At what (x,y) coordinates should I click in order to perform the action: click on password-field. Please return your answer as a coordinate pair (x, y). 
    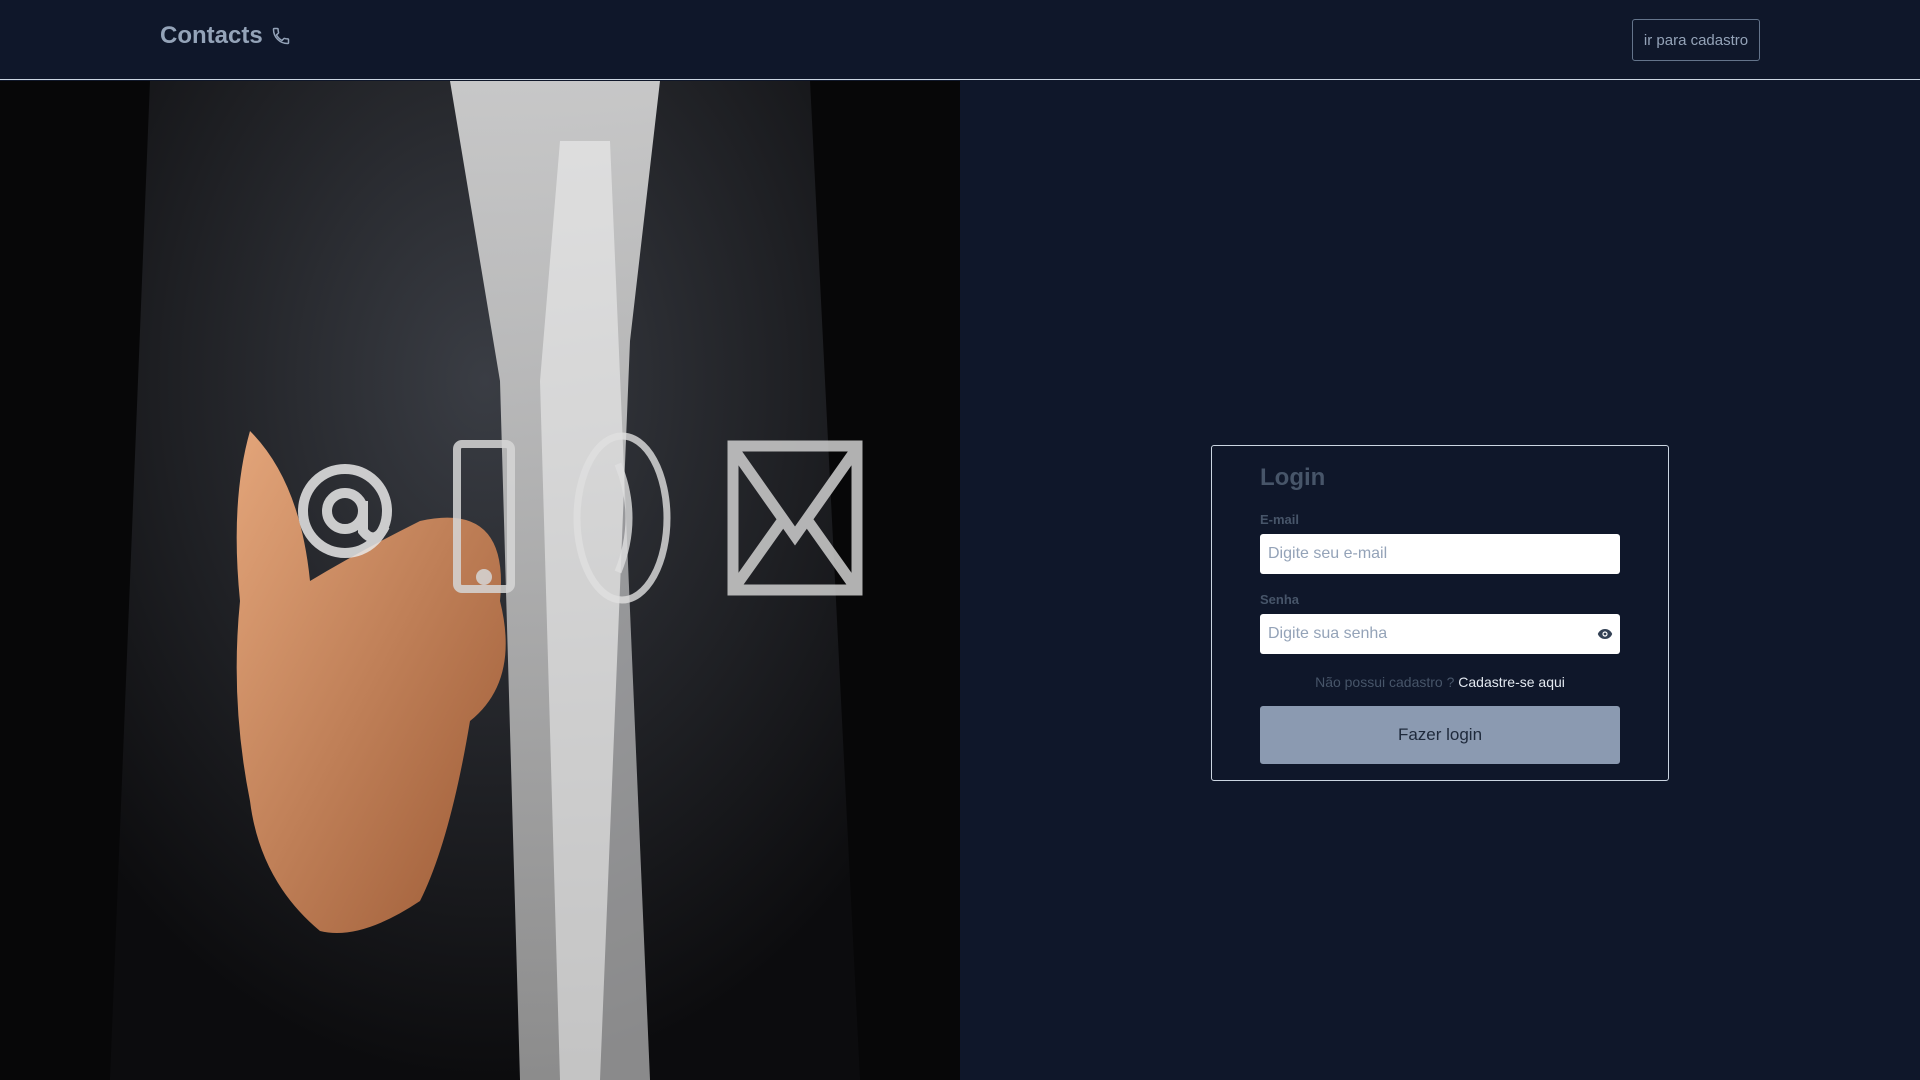
    Looking at the image, I should click on (1440, 634).